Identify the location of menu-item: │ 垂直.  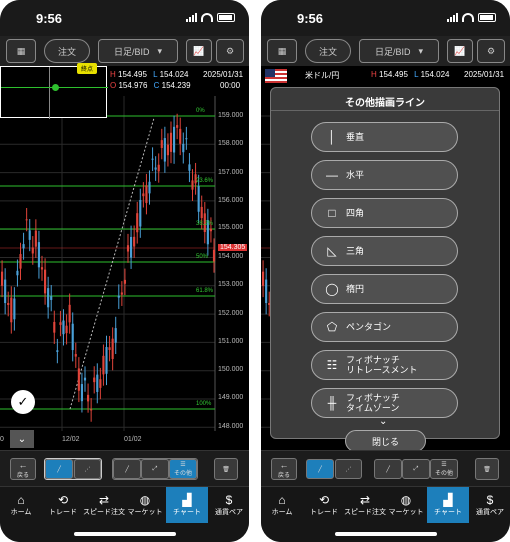
(384, 137).